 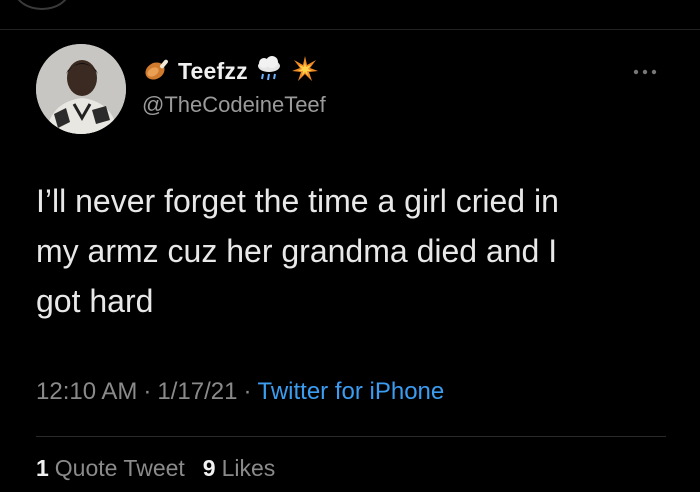 What do you see at coordinates (305, 71) in the screenshot?
I see `explosion-icon` at bounding box center [305, 71].